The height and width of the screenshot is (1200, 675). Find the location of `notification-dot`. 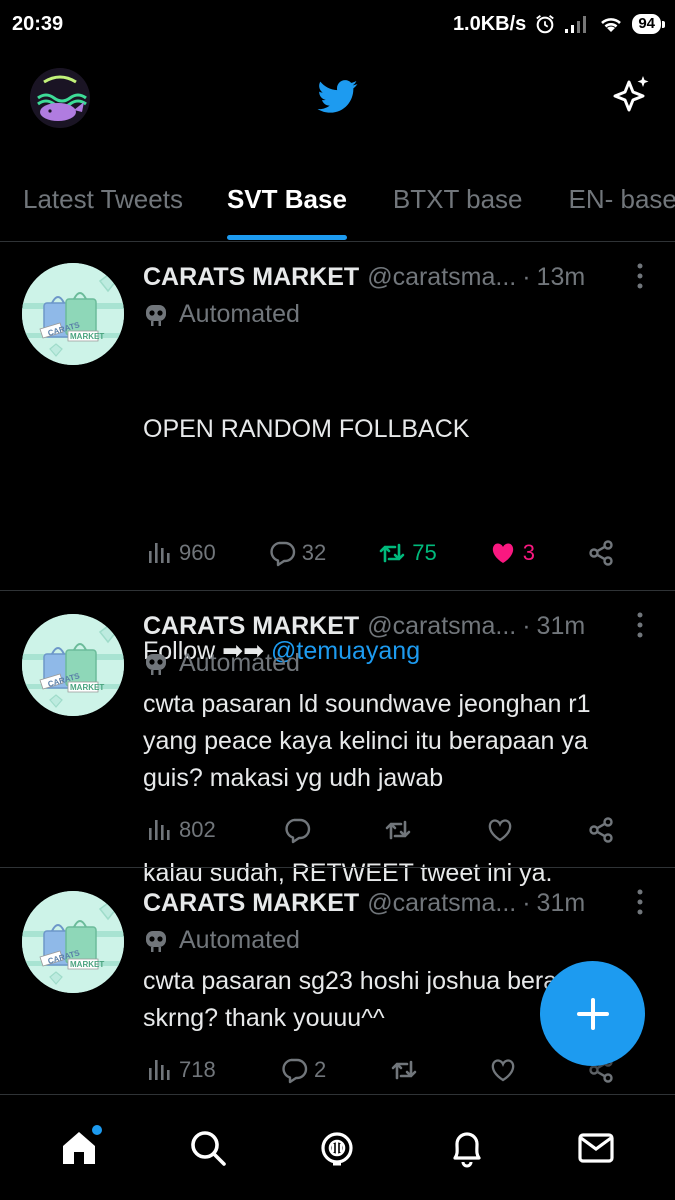

notification-dot is located at coordinates (96, 1129).